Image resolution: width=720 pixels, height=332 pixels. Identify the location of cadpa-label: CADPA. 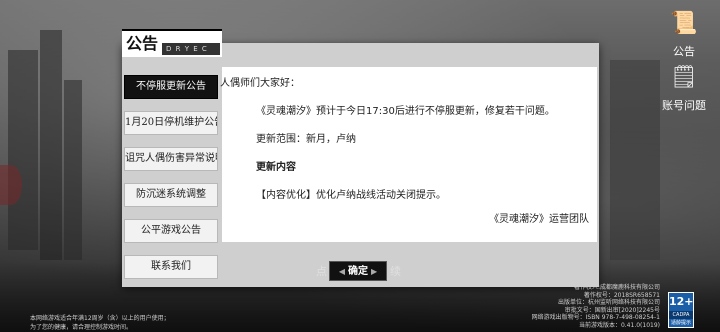
(681, 315).